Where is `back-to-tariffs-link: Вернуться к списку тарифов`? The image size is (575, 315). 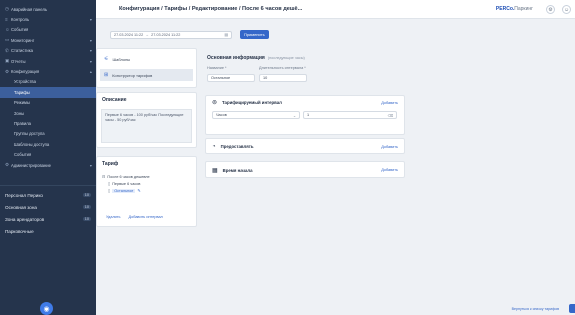
back-to-tariffs-link: Вернуться к списку тарифов is located at coordinates (535, 309).